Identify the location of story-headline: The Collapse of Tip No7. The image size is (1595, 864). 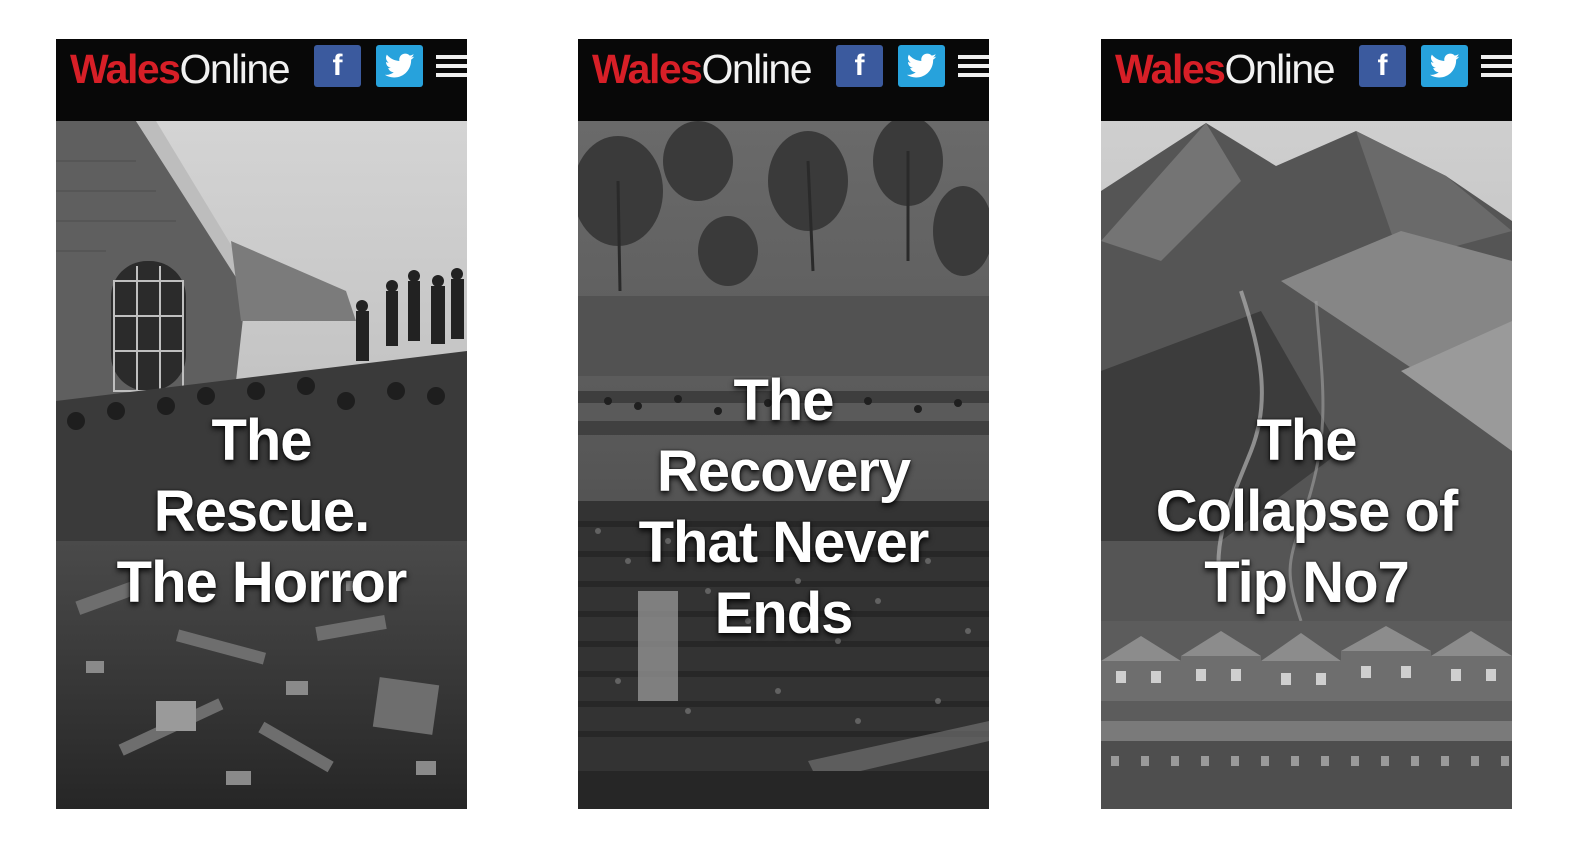
(1306, 511).